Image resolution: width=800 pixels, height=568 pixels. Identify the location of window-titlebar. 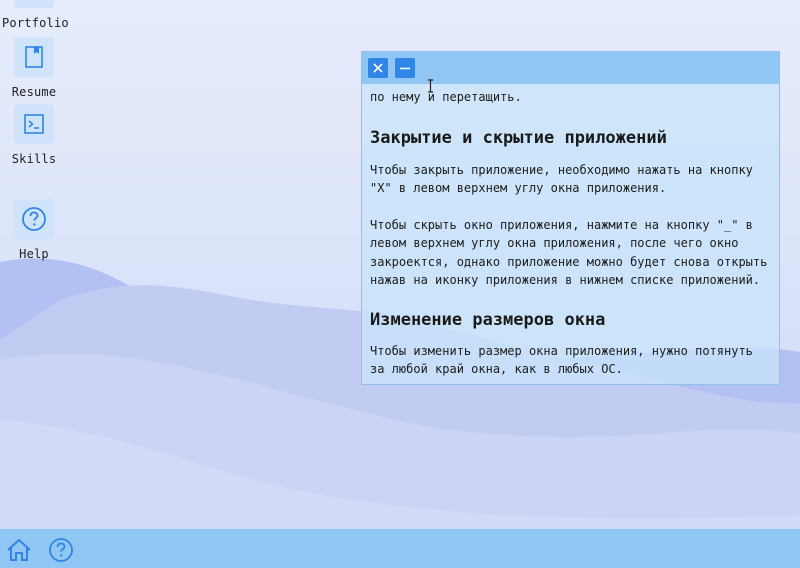
(570, 68).